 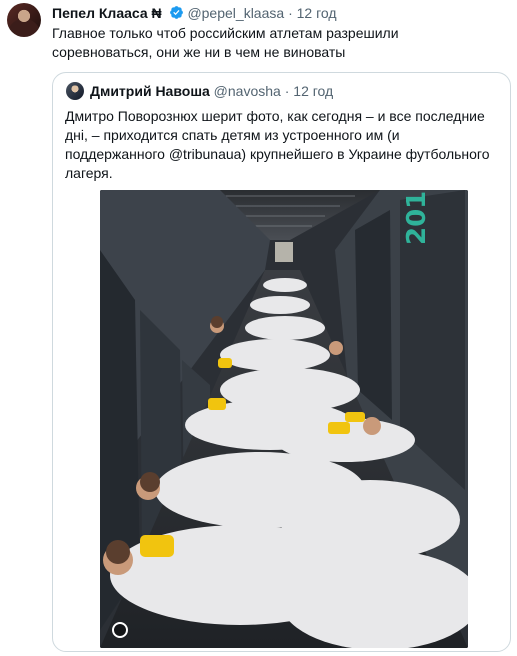 What do you see at coordinates (156, 13) in the screenshot?
I see `name-emoji: ₦` at bounding box center [156, 13].